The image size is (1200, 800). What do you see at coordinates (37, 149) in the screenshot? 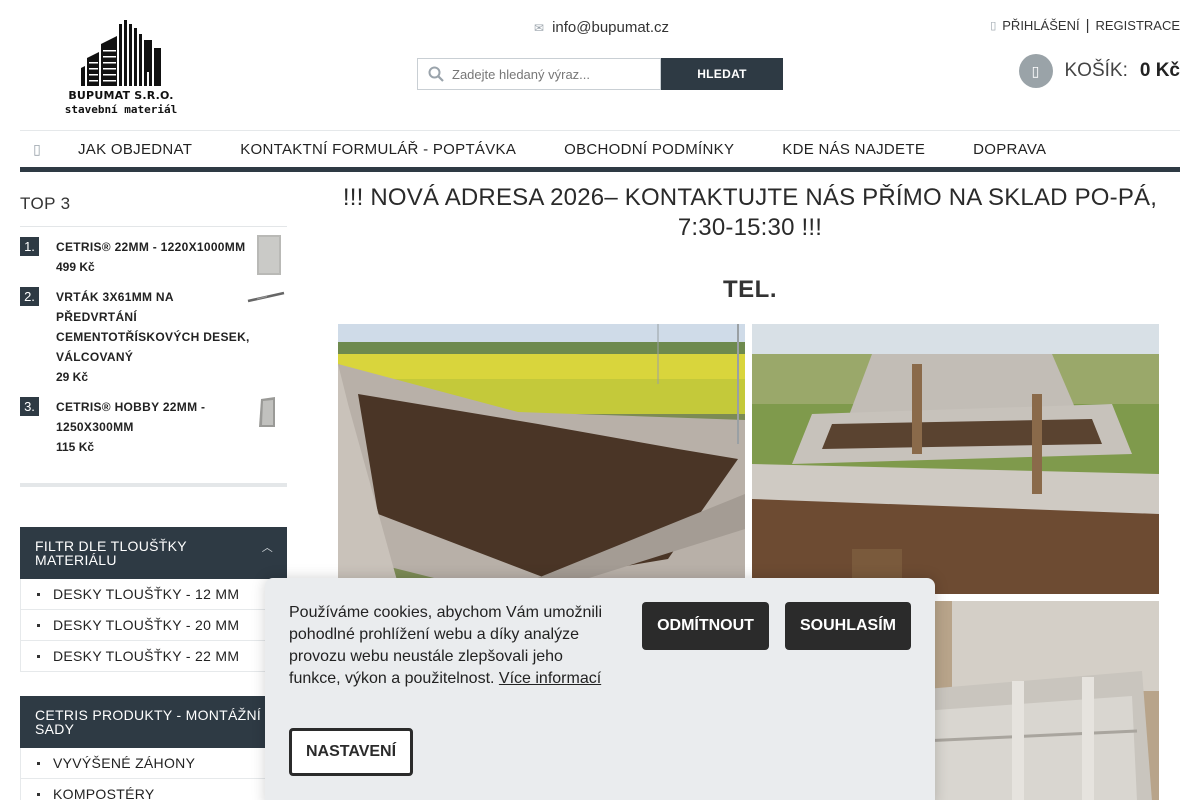
I see `home-icon: ▯` at bounding box center [37, 149].